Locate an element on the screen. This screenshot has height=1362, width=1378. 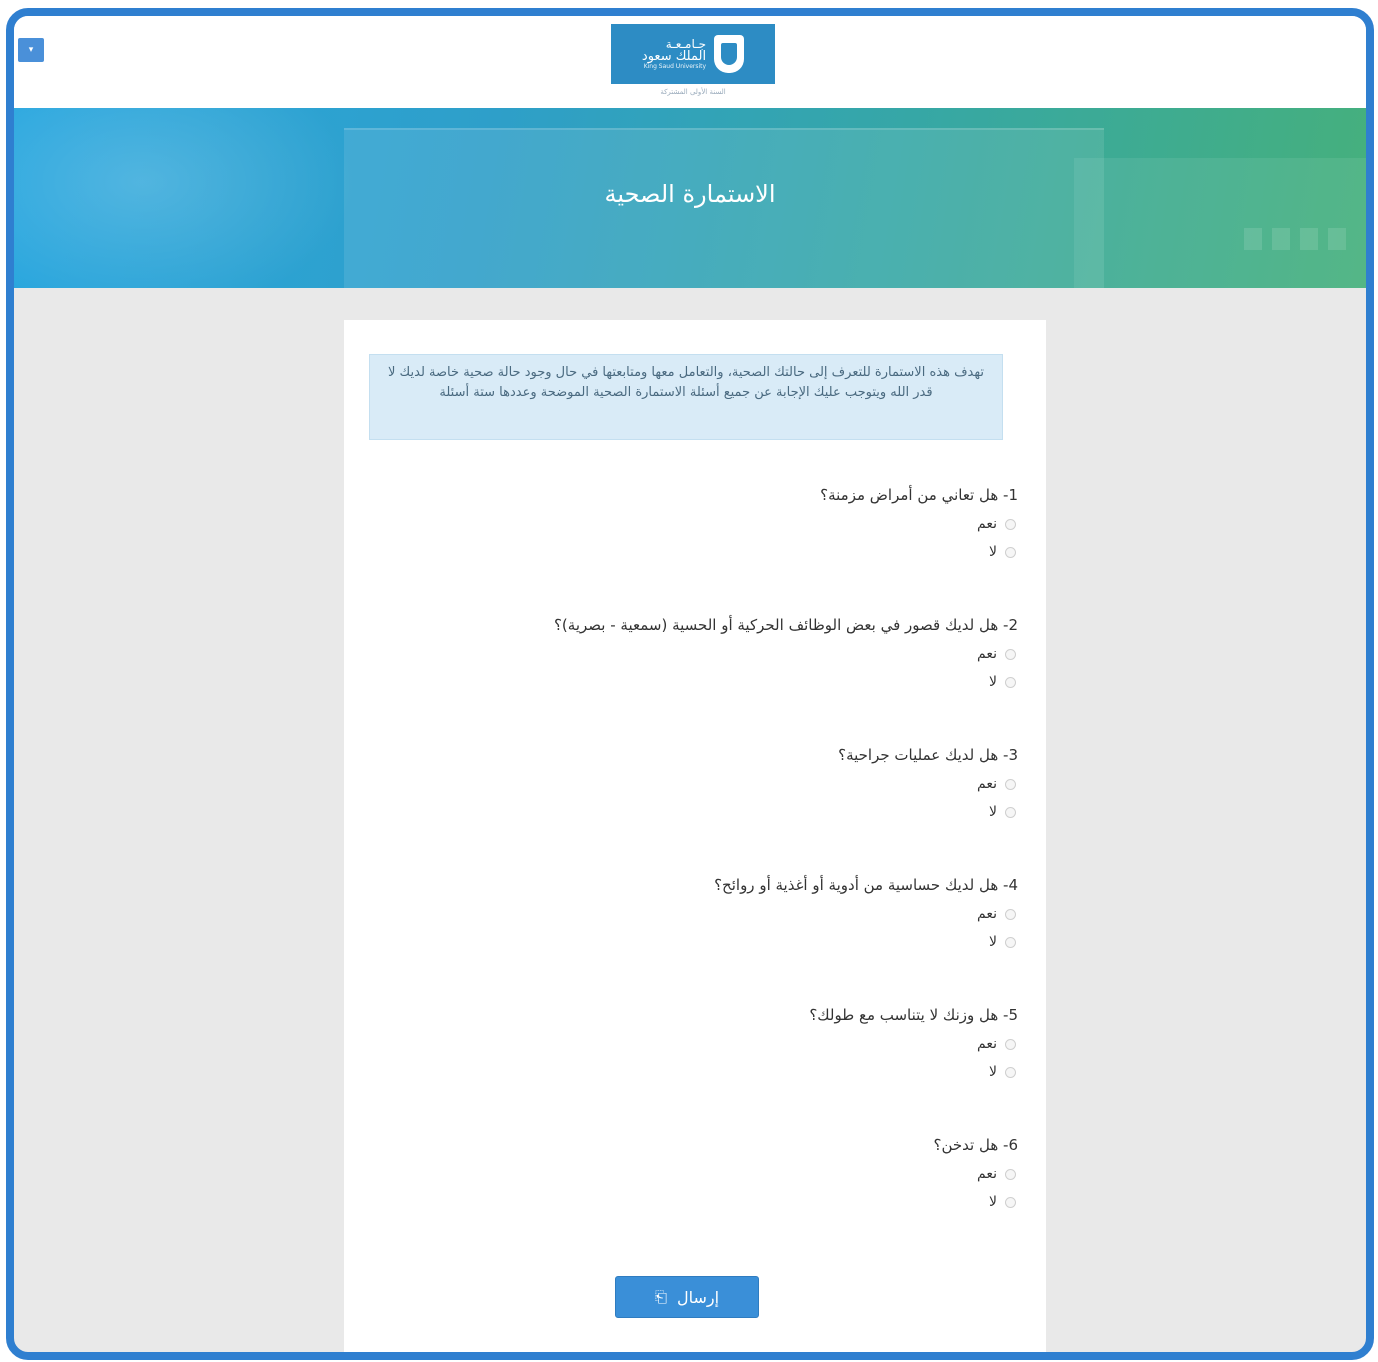
menu-toggle-button: ▾ is located at coordinates (31, 50).